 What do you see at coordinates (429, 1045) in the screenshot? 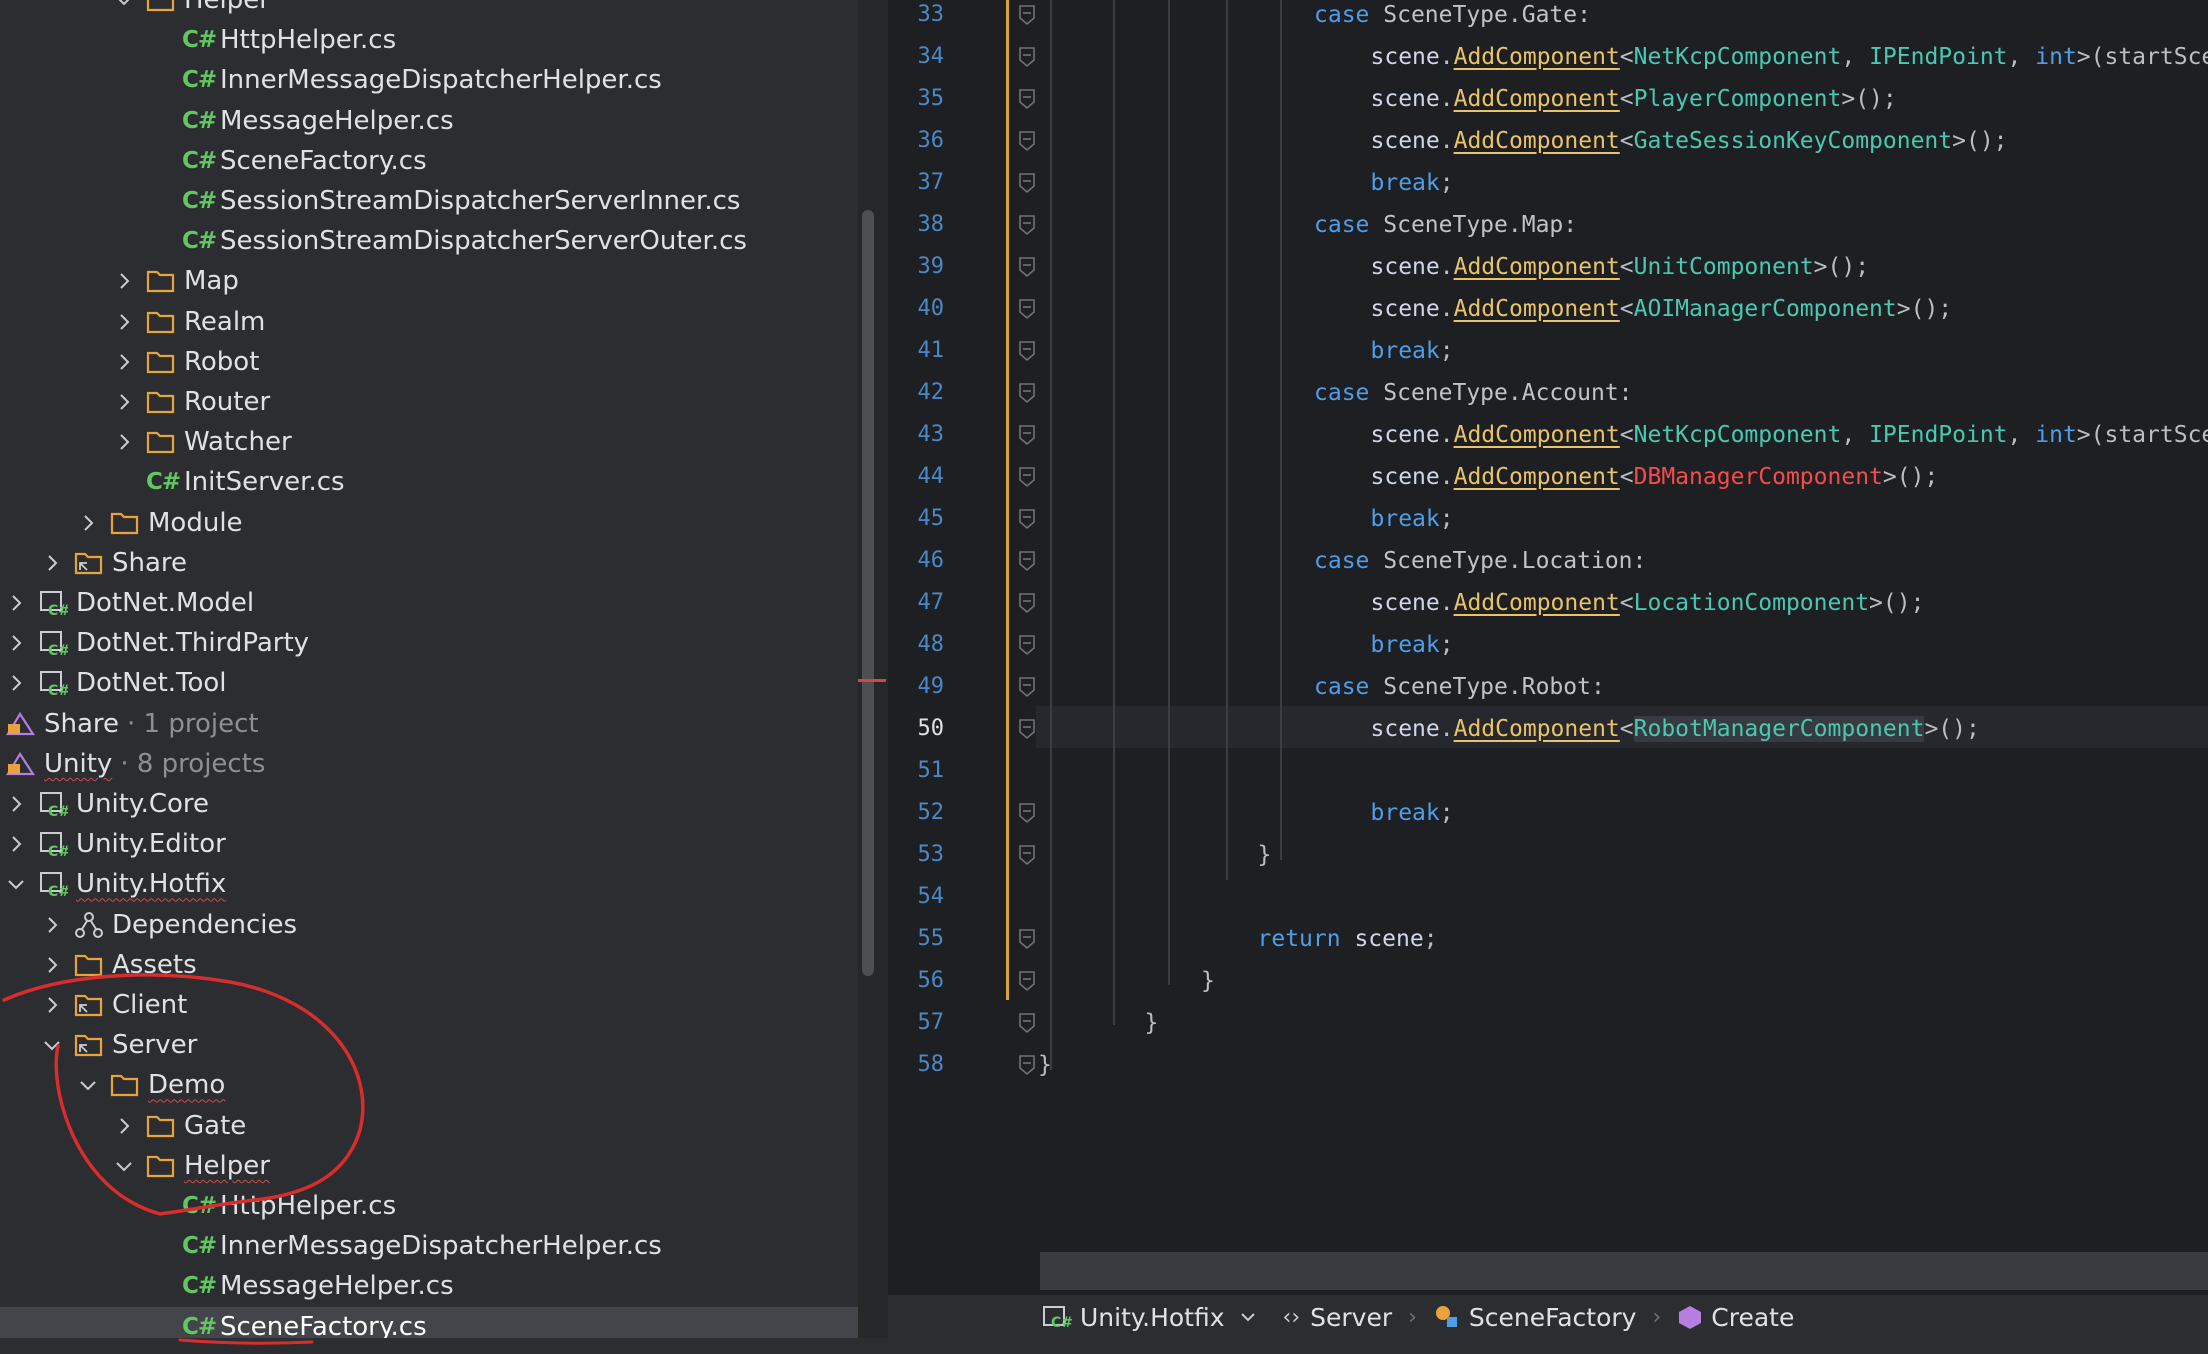
I see `tree-row: Server` at bounding box center [429, 1045].